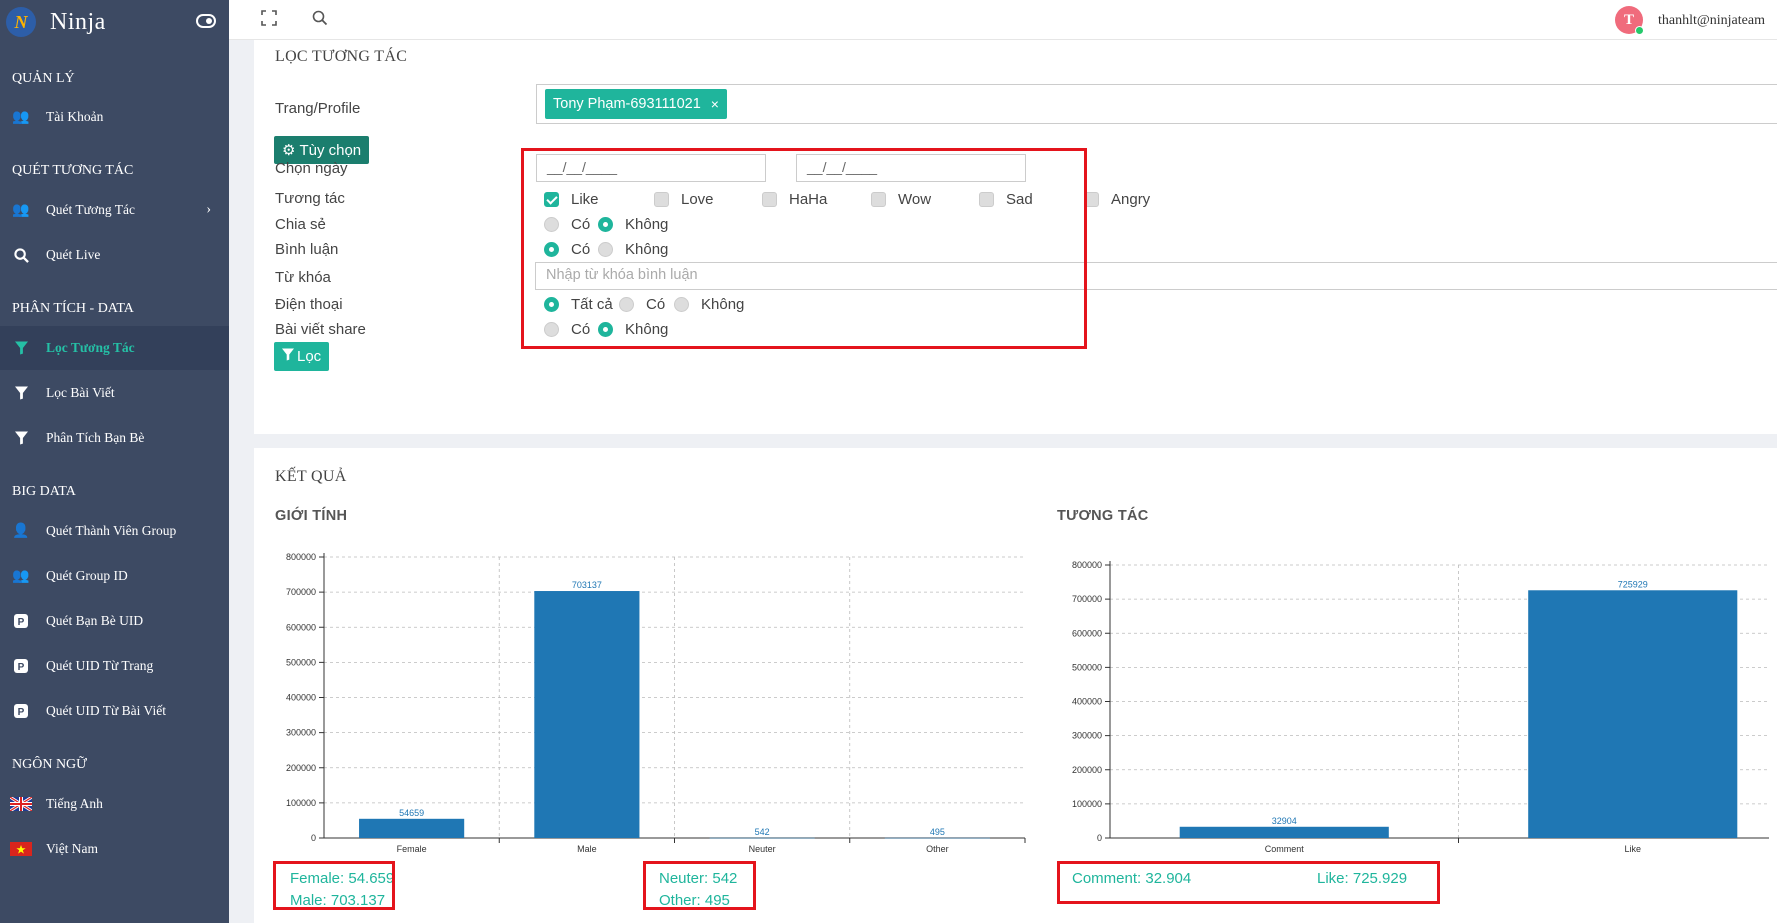  What do you see at coordinates (114, 117) in the screenshot?
I see `sidebar-item-taikhoan: 👥 Tài Khoản` at bounding box center [114, 117].